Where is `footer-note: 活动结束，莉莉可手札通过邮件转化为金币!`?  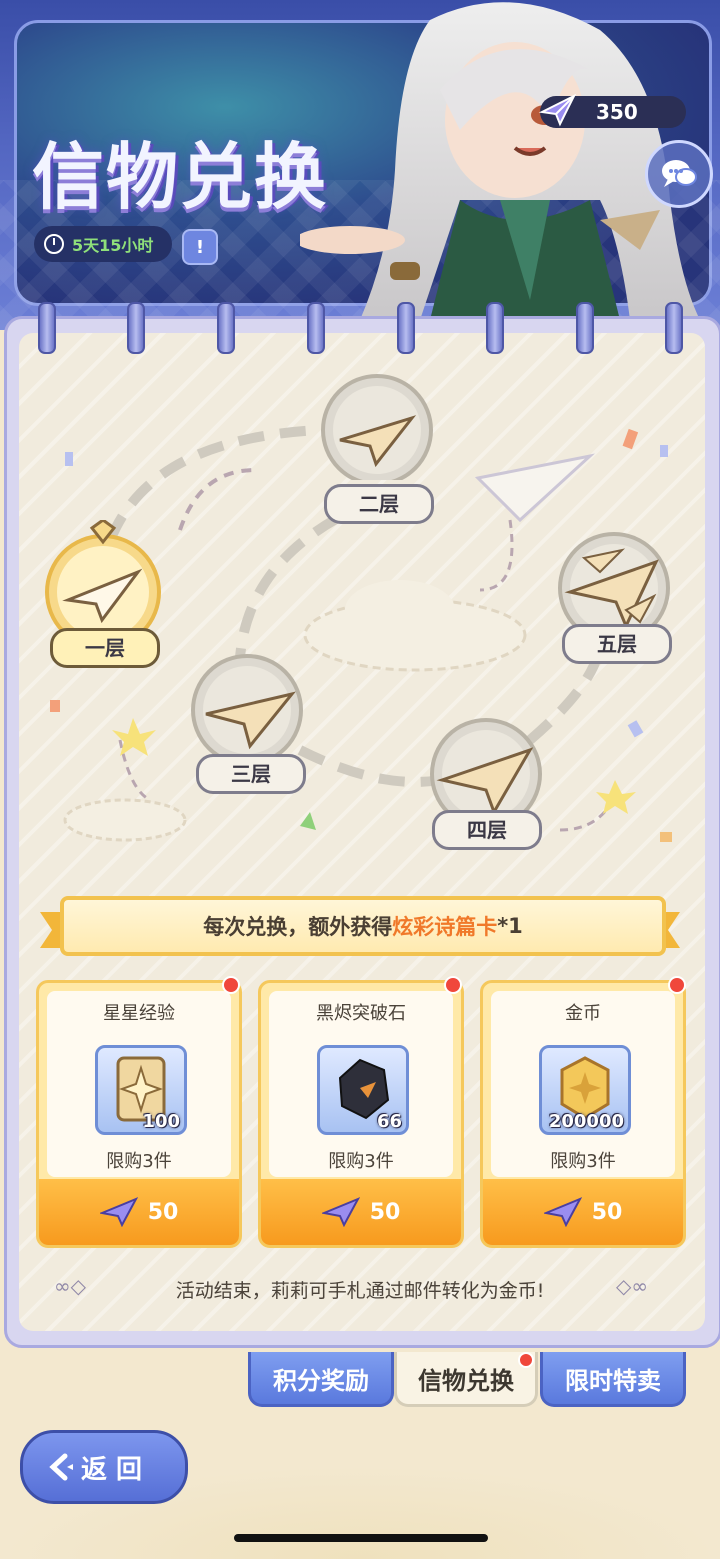 footer-note: 活动结束，莉莉可手札通过邮件转化为金币! is located at coordinates (360, 1291).